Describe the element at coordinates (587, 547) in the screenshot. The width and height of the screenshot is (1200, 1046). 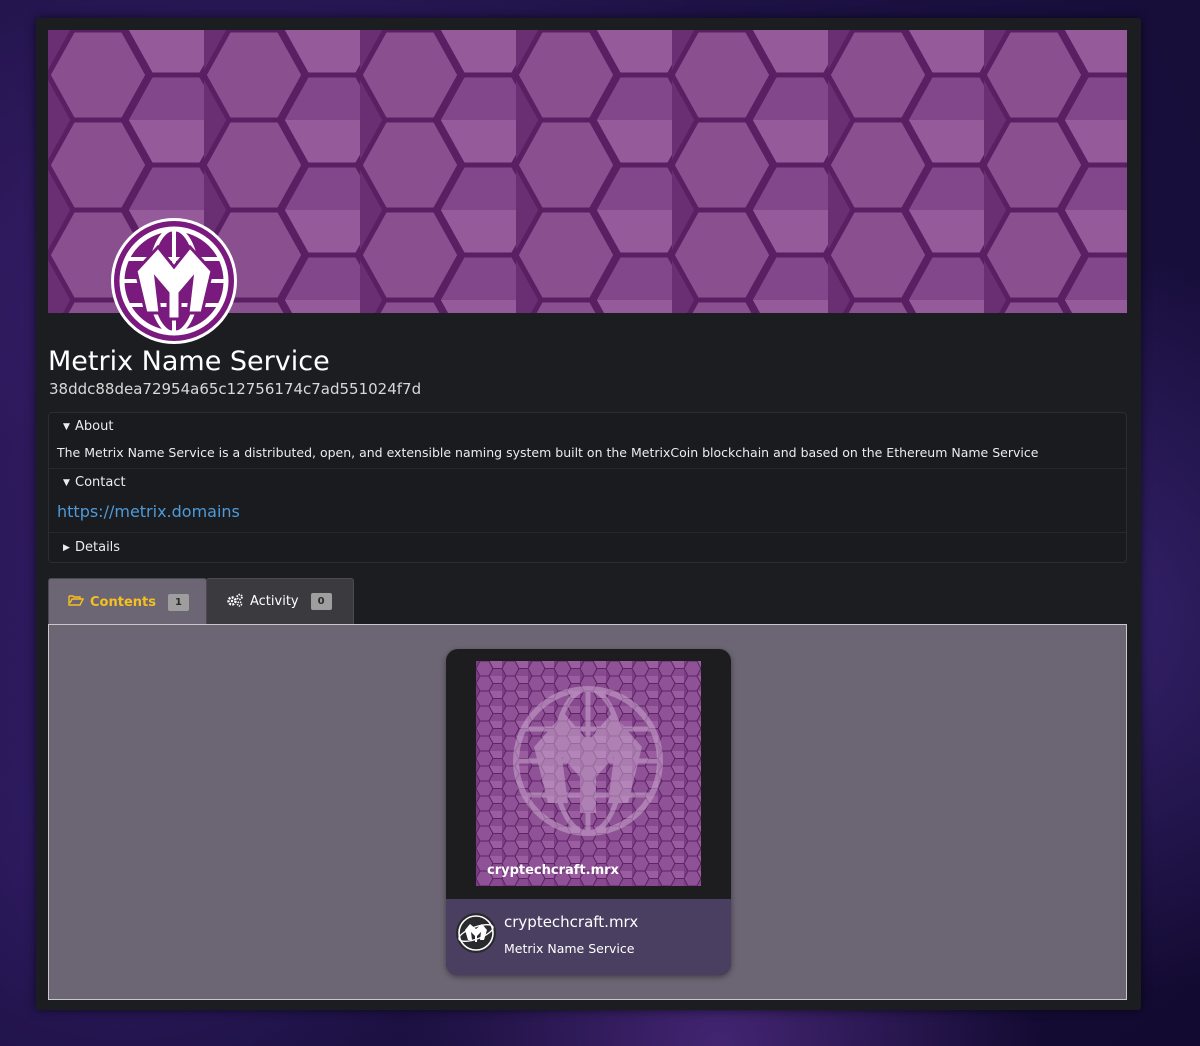
I see `details-toggle: ▶ Details` at that location.